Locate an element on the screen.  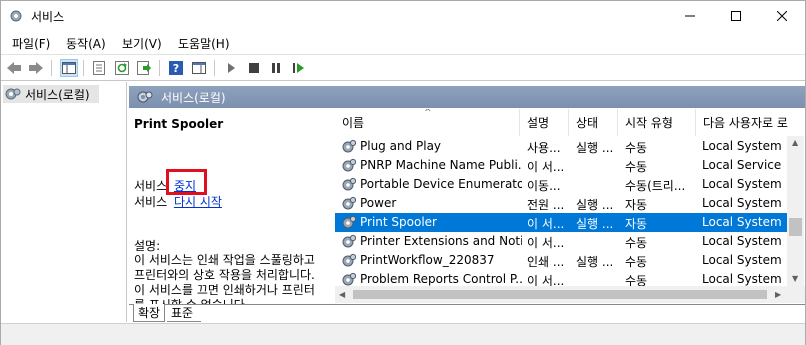
selected-service-name: Print Spooler is located at coordinates (179, 124).